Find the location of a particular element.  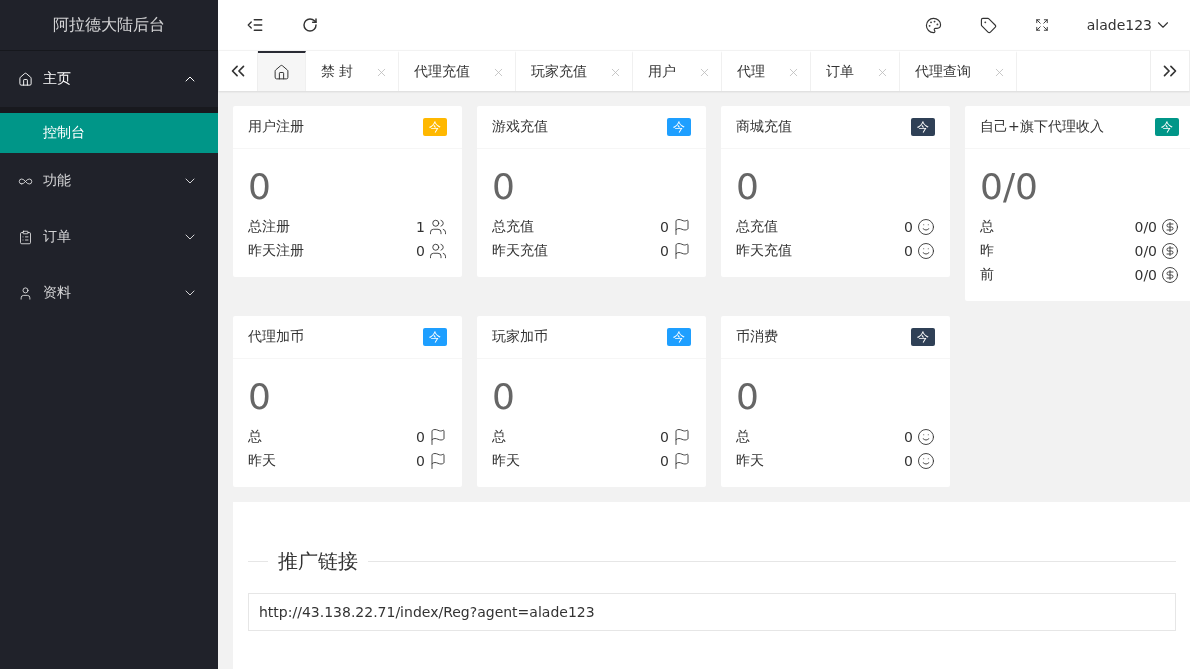

stat-label: 总注册 is located at coordinates (269, 227).